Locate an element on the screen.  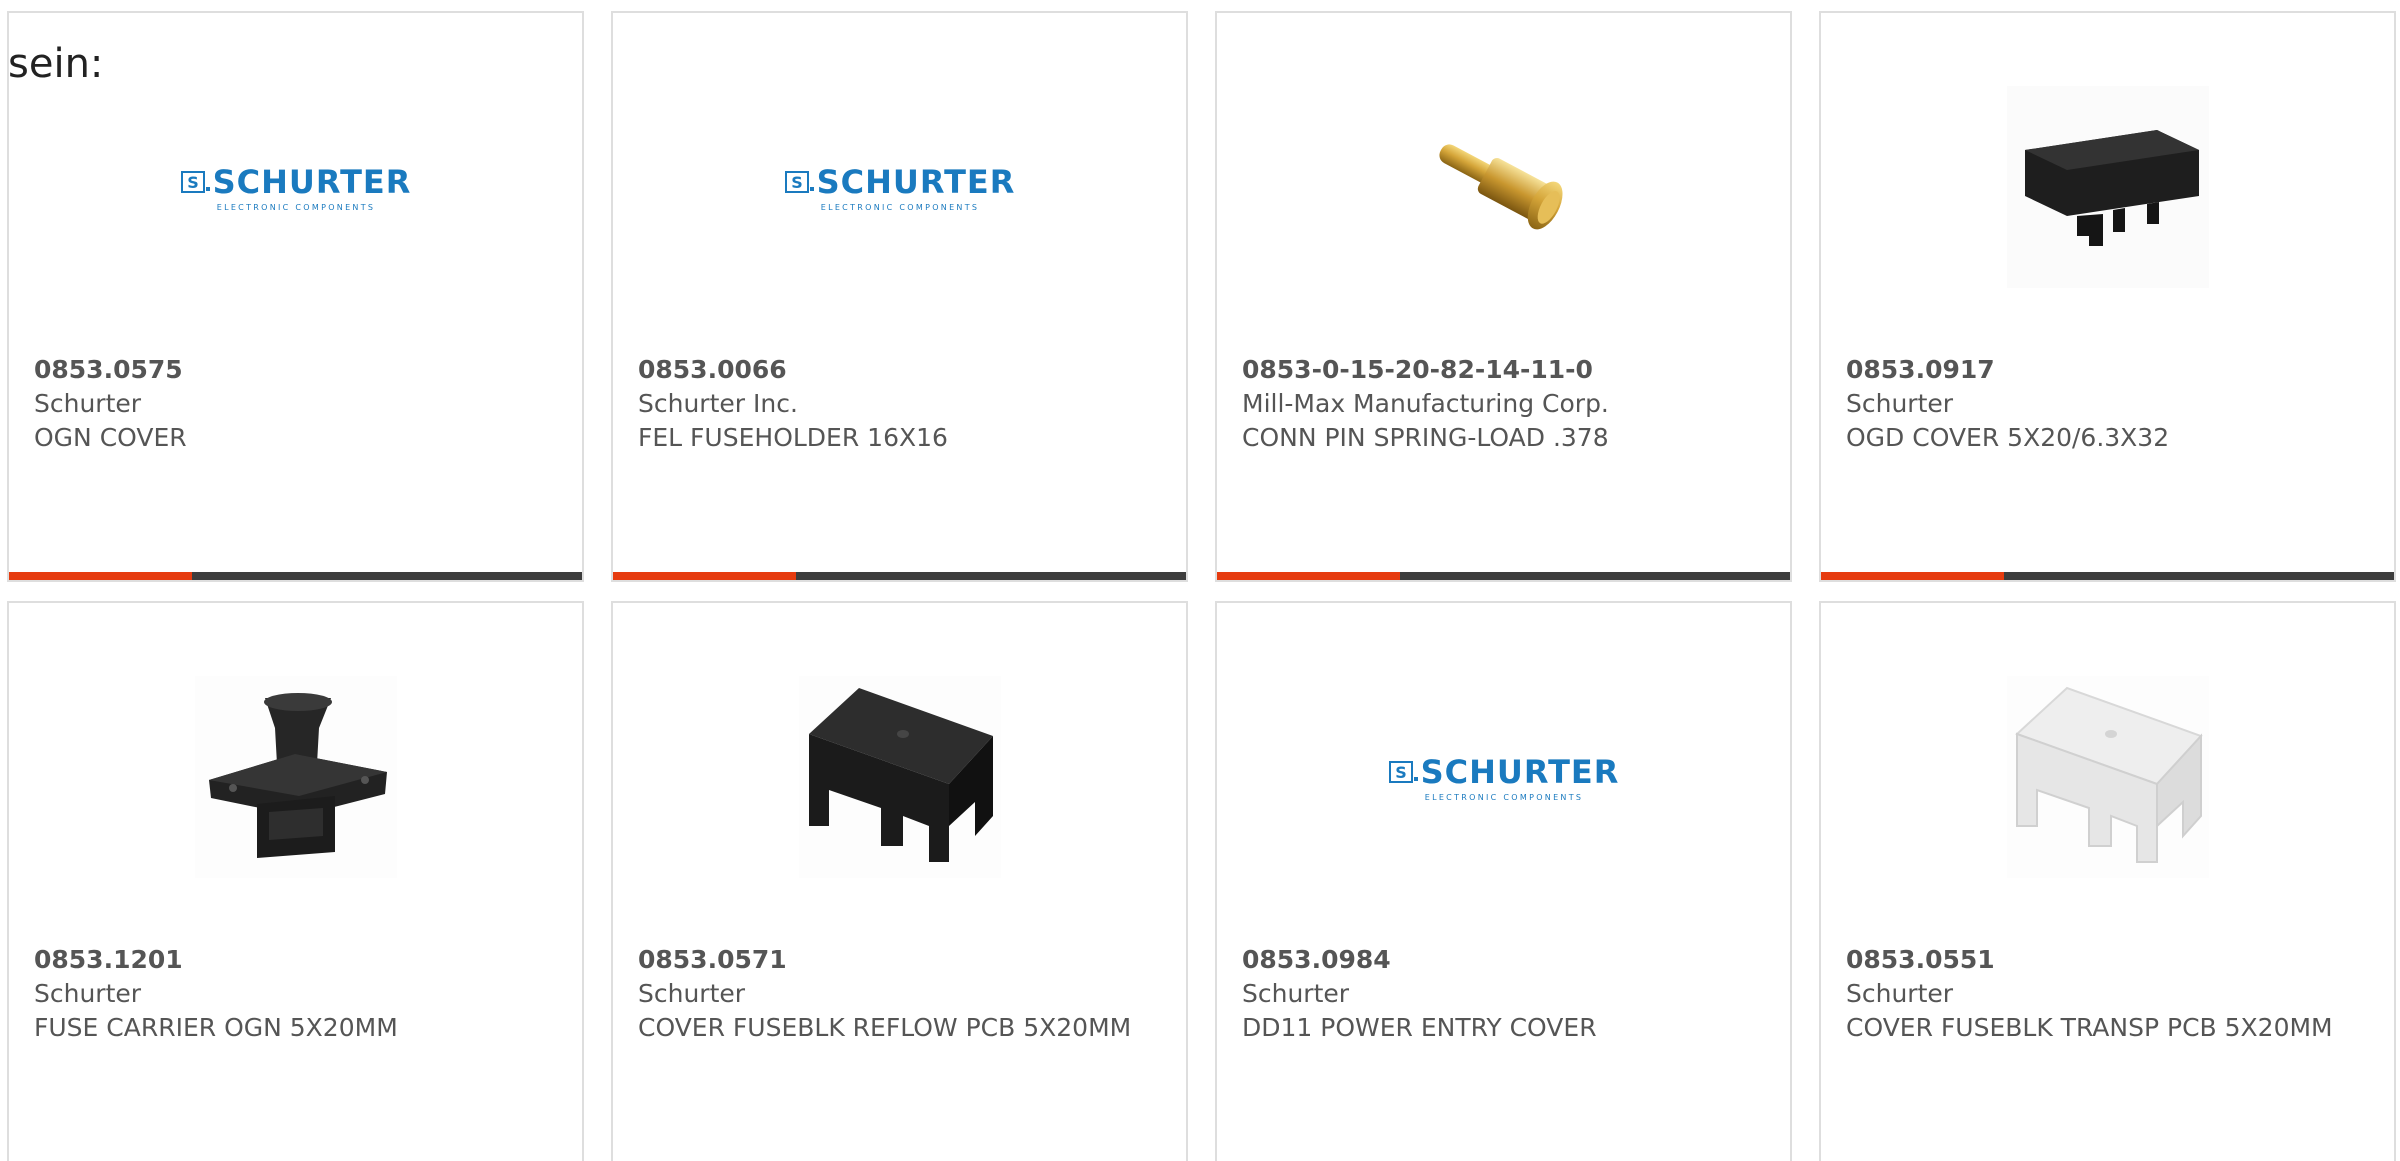
description: COVER FUSEBLK TRANSP PCB 5X20MM is located at coordinates (2089, 1027).